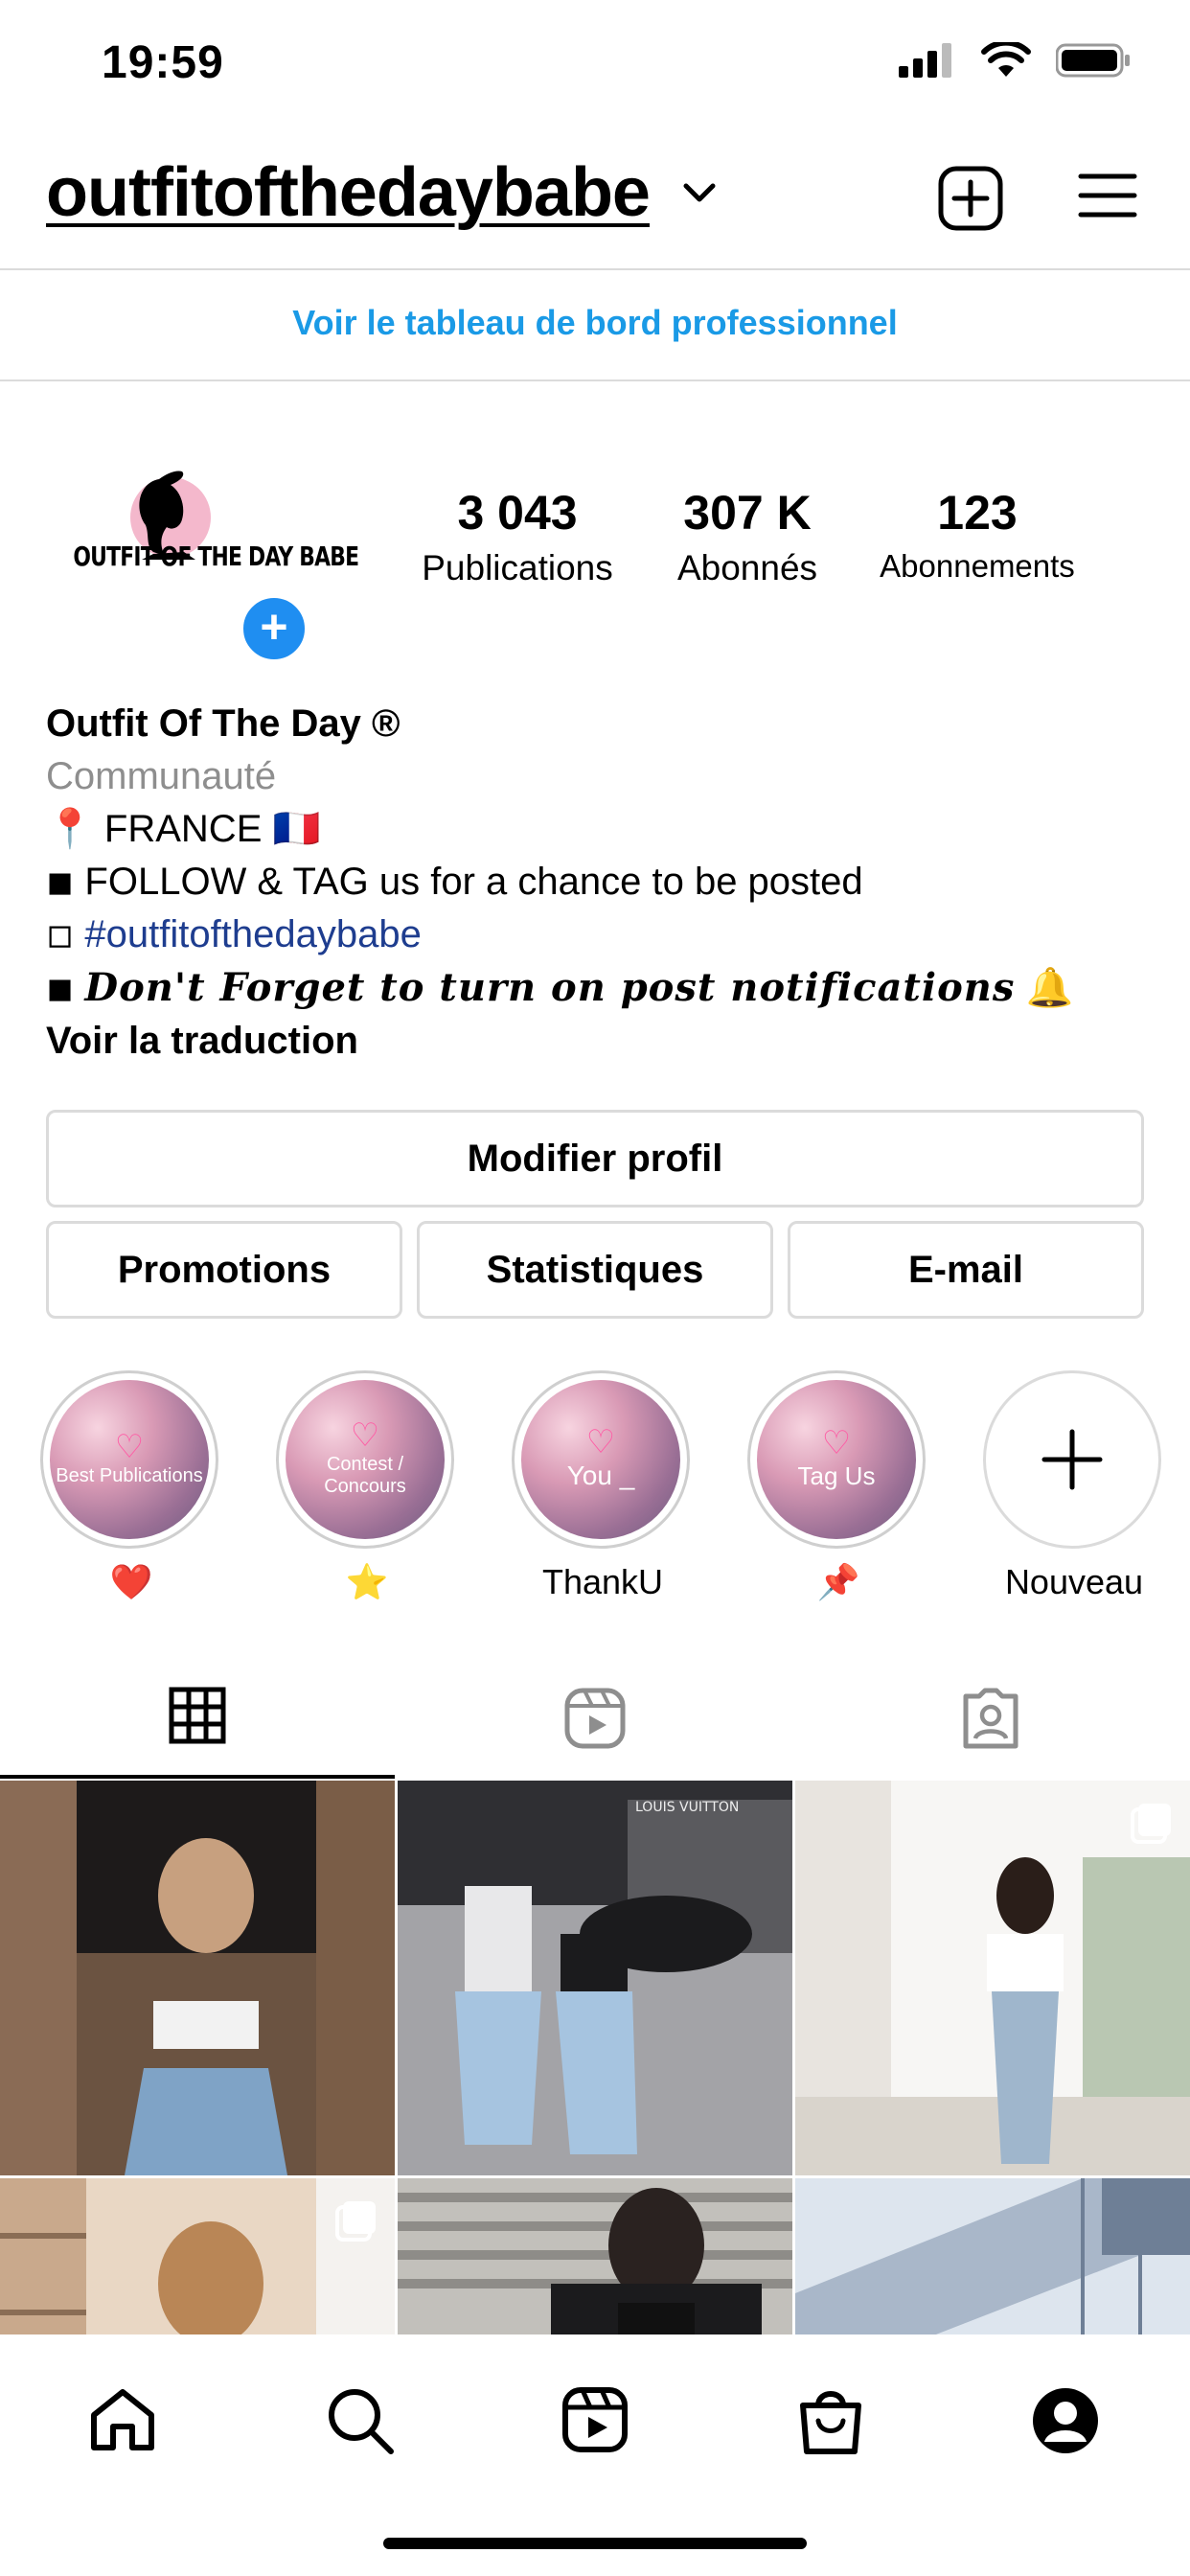 This screenshot has height=2576, width=1190. Describe the element at coordinates (517, 513) in the screenshot. I see `stat-value: 3 043` at that location.